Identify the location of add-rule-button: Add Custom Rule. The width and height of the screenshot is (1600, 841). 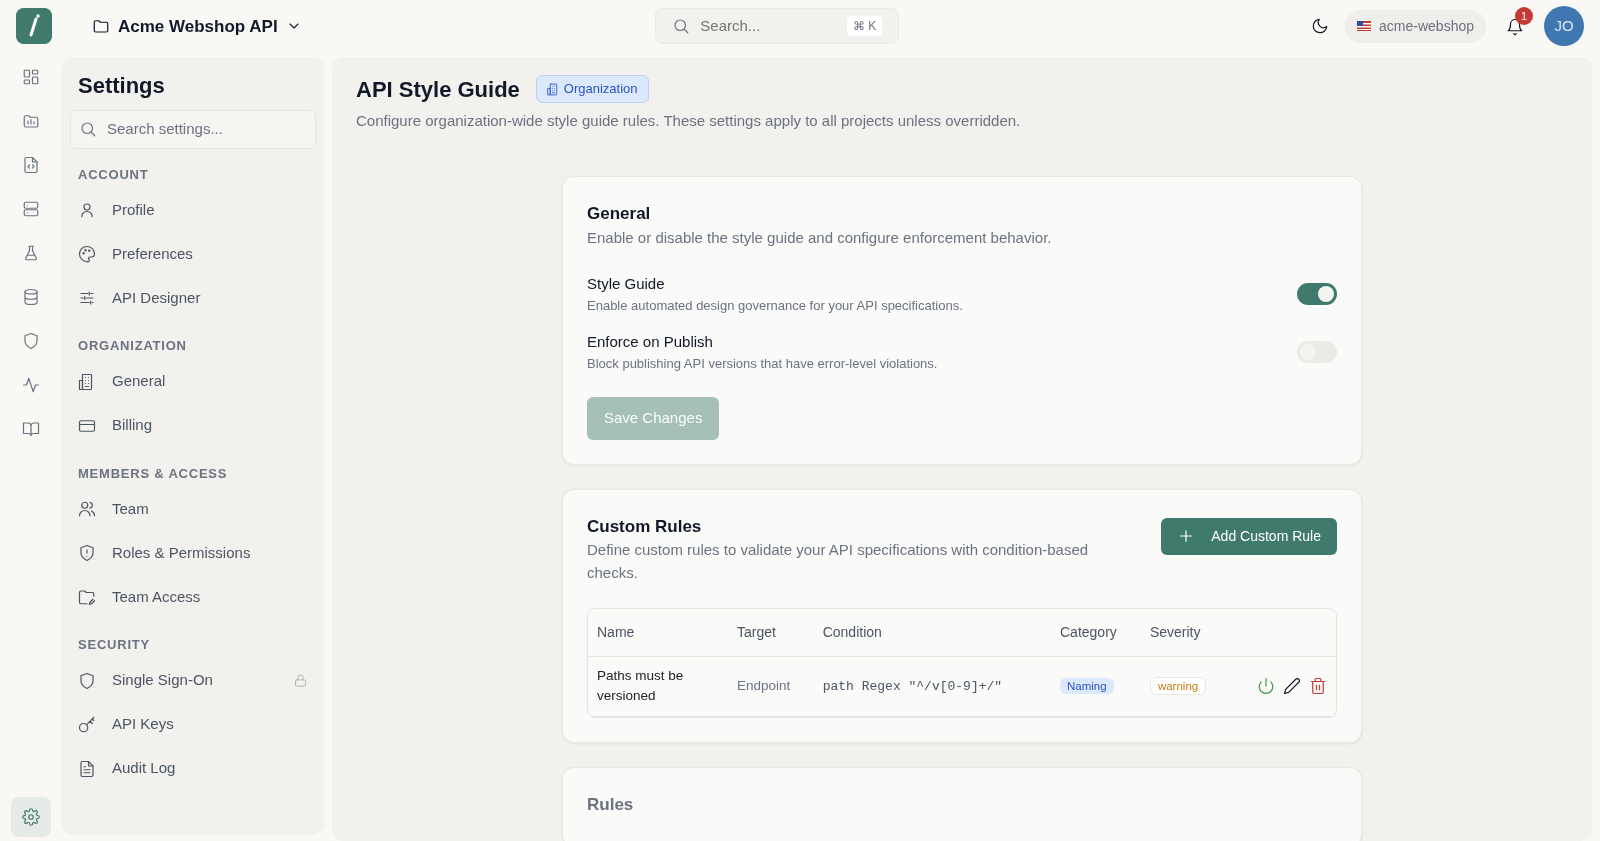
(1249, 536).